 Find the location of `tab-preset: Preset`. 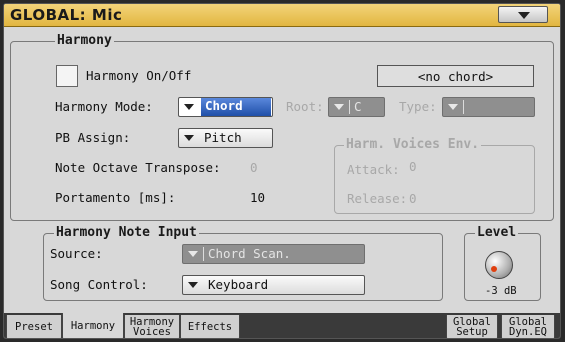

tab-preset: Preset is located at coordinates (34, 326).